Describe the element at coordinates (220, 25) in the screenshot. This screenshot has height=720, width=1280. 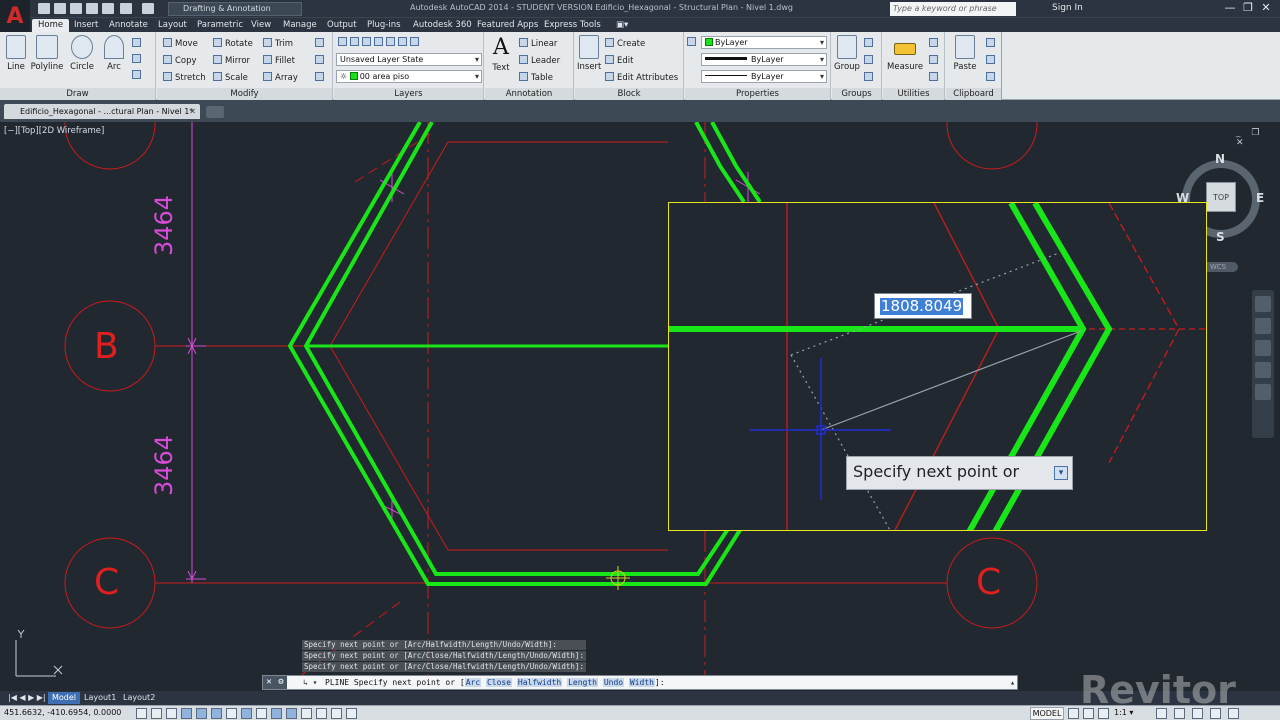
I see `tab-parametric: Parametric` at that location.